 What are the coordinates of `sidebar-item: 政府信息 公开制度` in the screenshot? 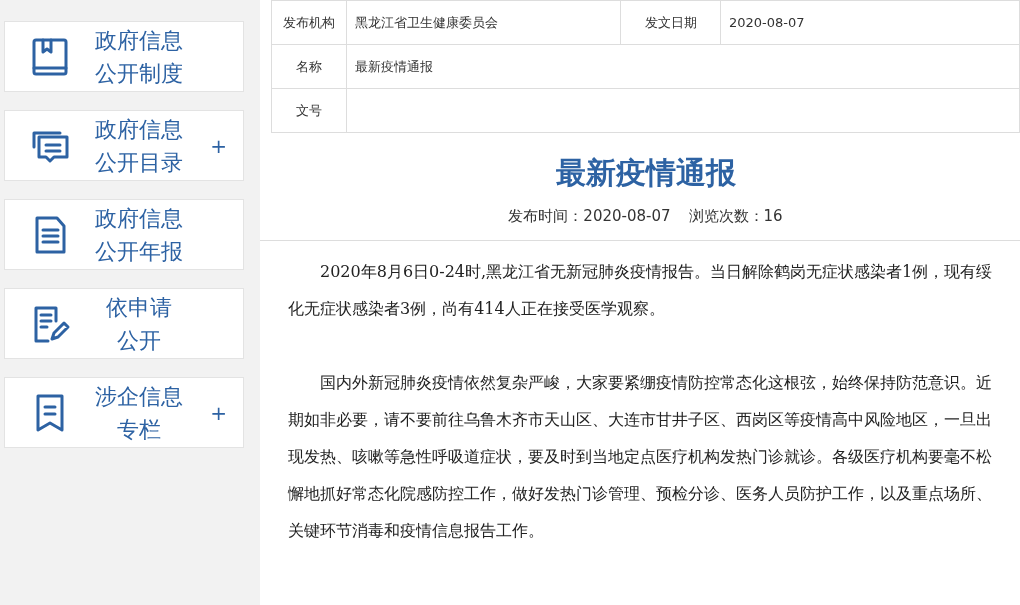 It's located at (124, 56).